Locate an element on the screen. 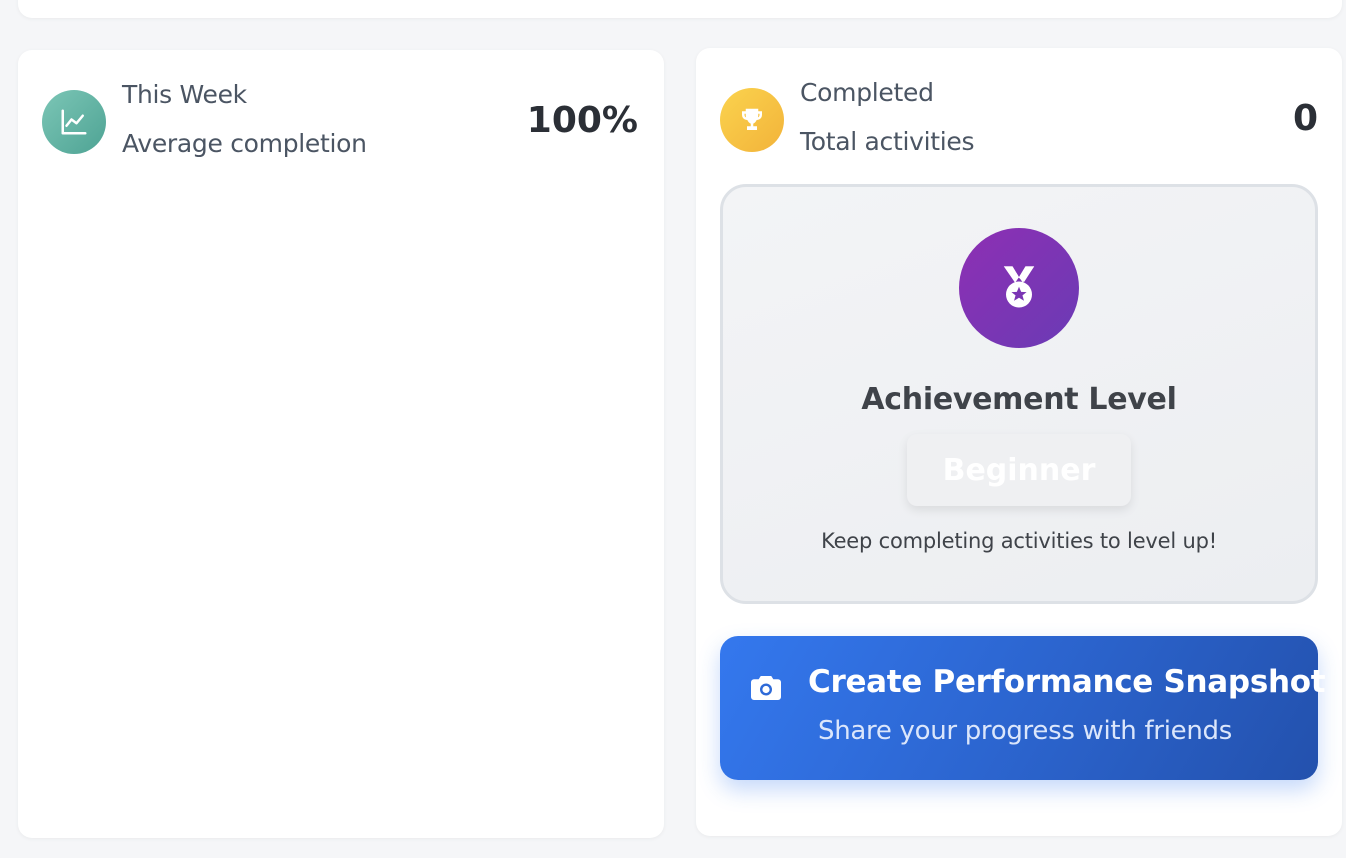 This screenshot has height=858, width=1346. snapshot-subtitle: Share your progress with friends is located at coordinates (1025, 731).